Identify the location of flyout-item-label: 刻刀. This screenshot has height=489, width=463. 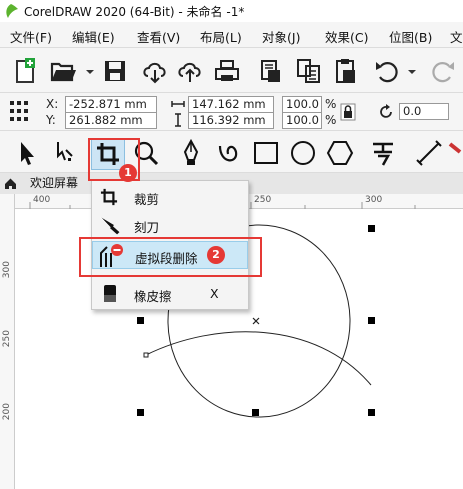
(147, 227).